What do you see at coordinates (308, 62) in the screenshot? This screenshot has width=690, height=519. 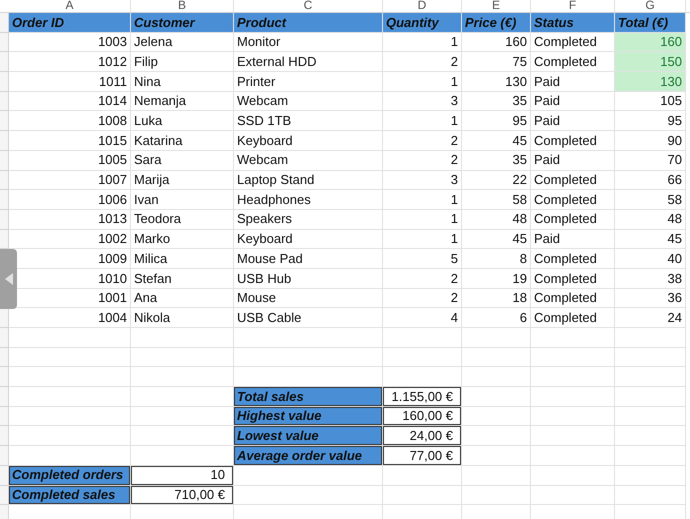 I see `table-cell: External HDD` at bounding box center [308, 62].